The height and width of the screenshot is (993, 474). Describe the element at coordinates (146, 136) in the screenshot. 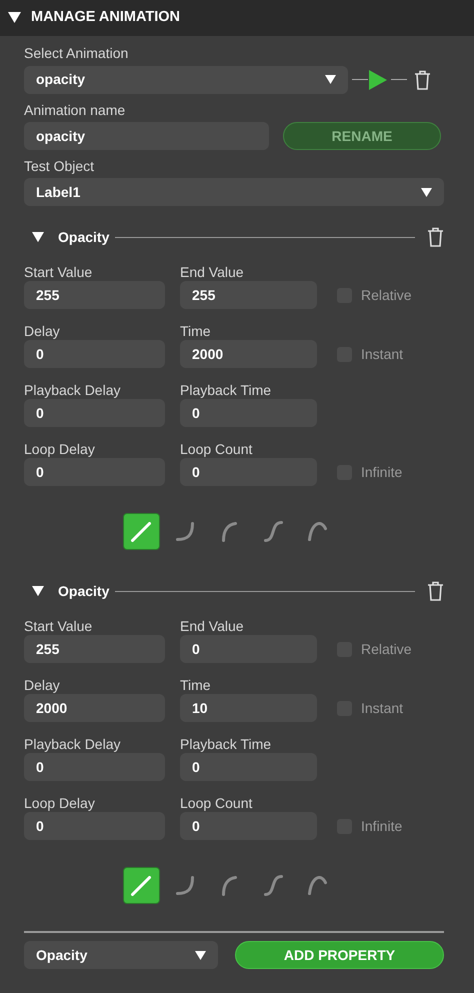

I see `name-input: opacity` at that location.